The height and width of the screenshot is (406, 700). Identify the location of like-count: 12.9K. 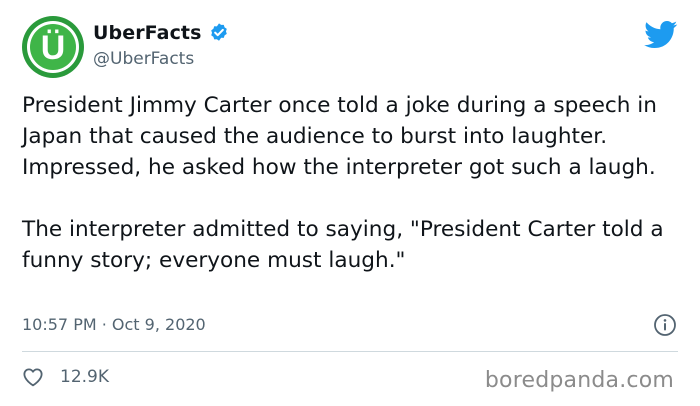
(84, 377).